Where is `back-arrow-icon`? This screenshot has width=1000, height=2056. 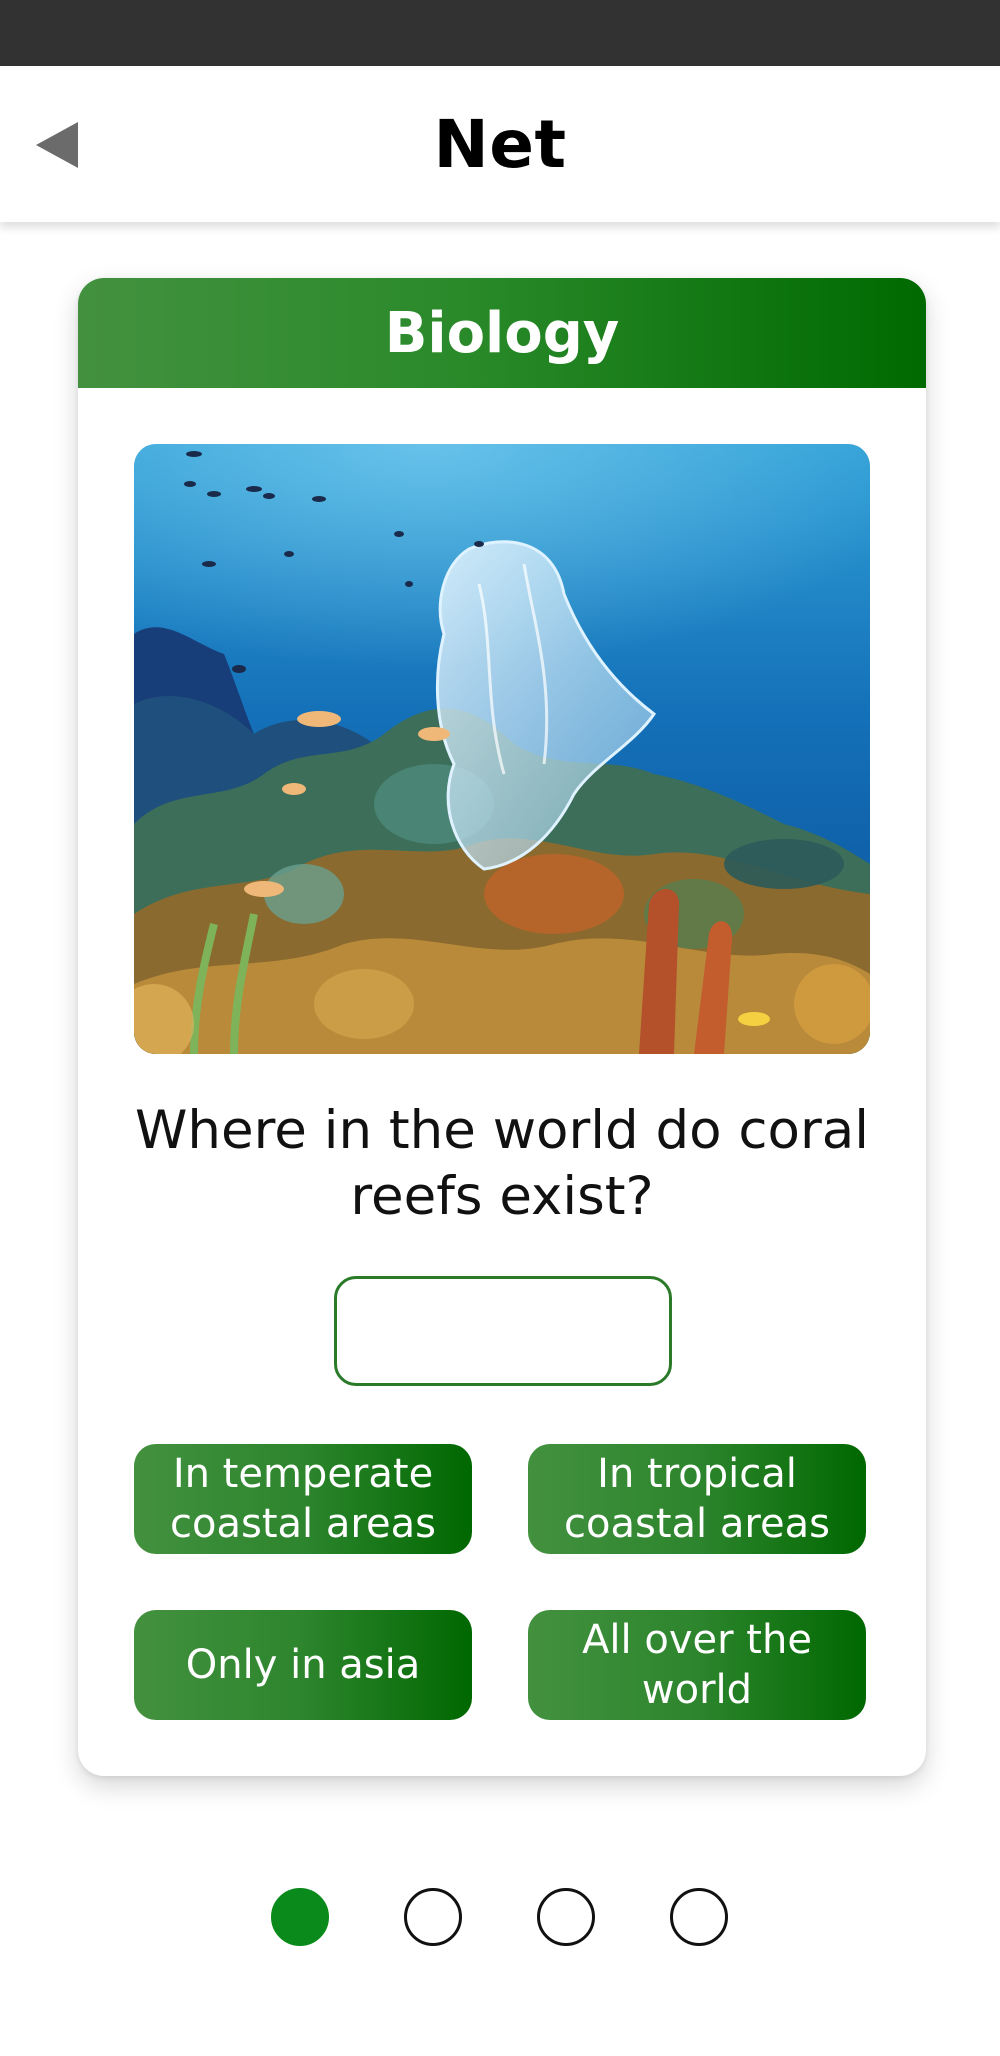
back-arrow-icon is located at coordinates (57, 145).